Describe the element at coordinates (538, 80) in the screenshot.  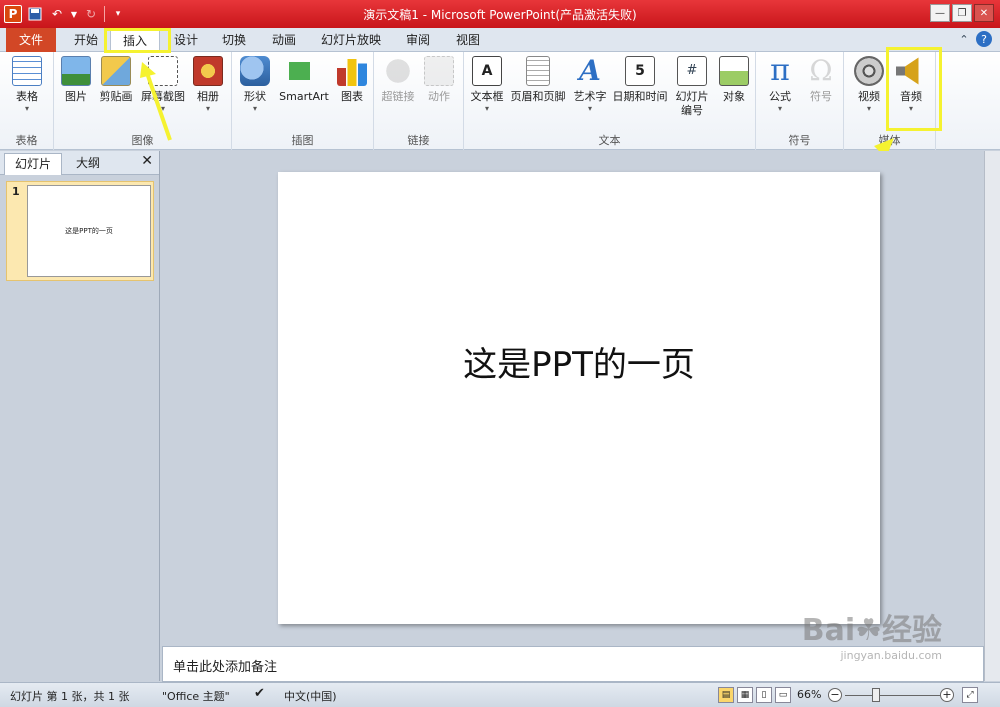
I see `header-footer-button: 页眉和页脚` at that location.